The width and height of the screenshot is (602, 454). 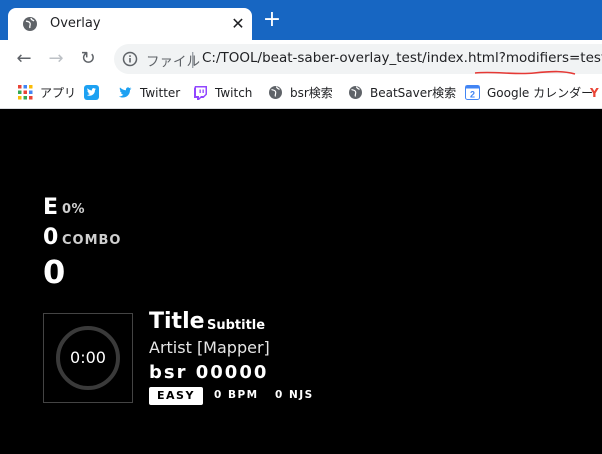 What do you see at coordinates (209, 347) in the screenshot?
I see `song-artist: Artist [Mapper]` at bounding box center [209, 347].